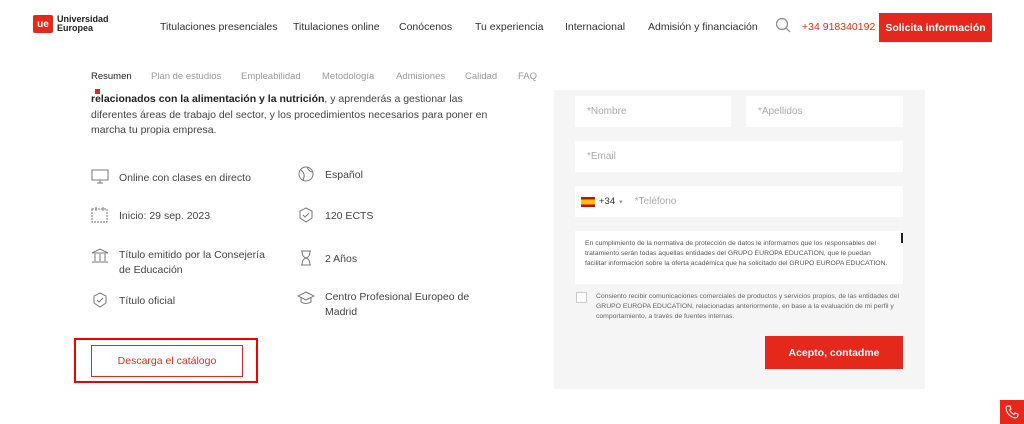 The image size is (1024, 424). Describe the element at coordinates (595, 27) in the screenshot. I see `nav-item-internacional: Internacional` at that location.